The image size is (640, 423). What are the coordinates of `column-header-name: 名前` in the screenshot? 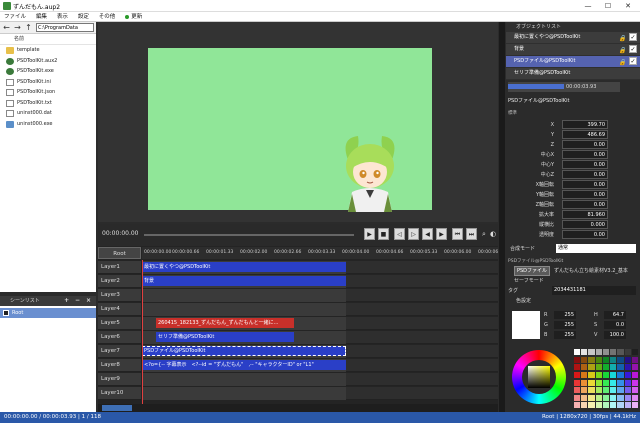 It's located at (48, 39).